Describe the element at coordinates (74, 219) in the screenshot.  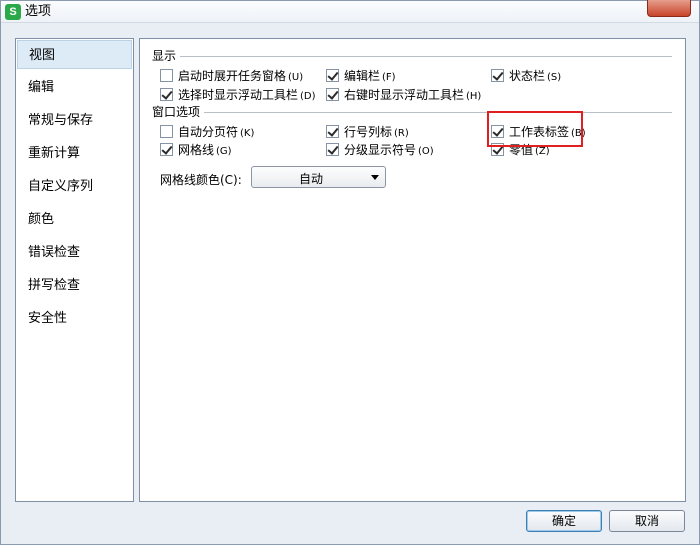
I see `sidebar-item-colors: 颜色` at that location.